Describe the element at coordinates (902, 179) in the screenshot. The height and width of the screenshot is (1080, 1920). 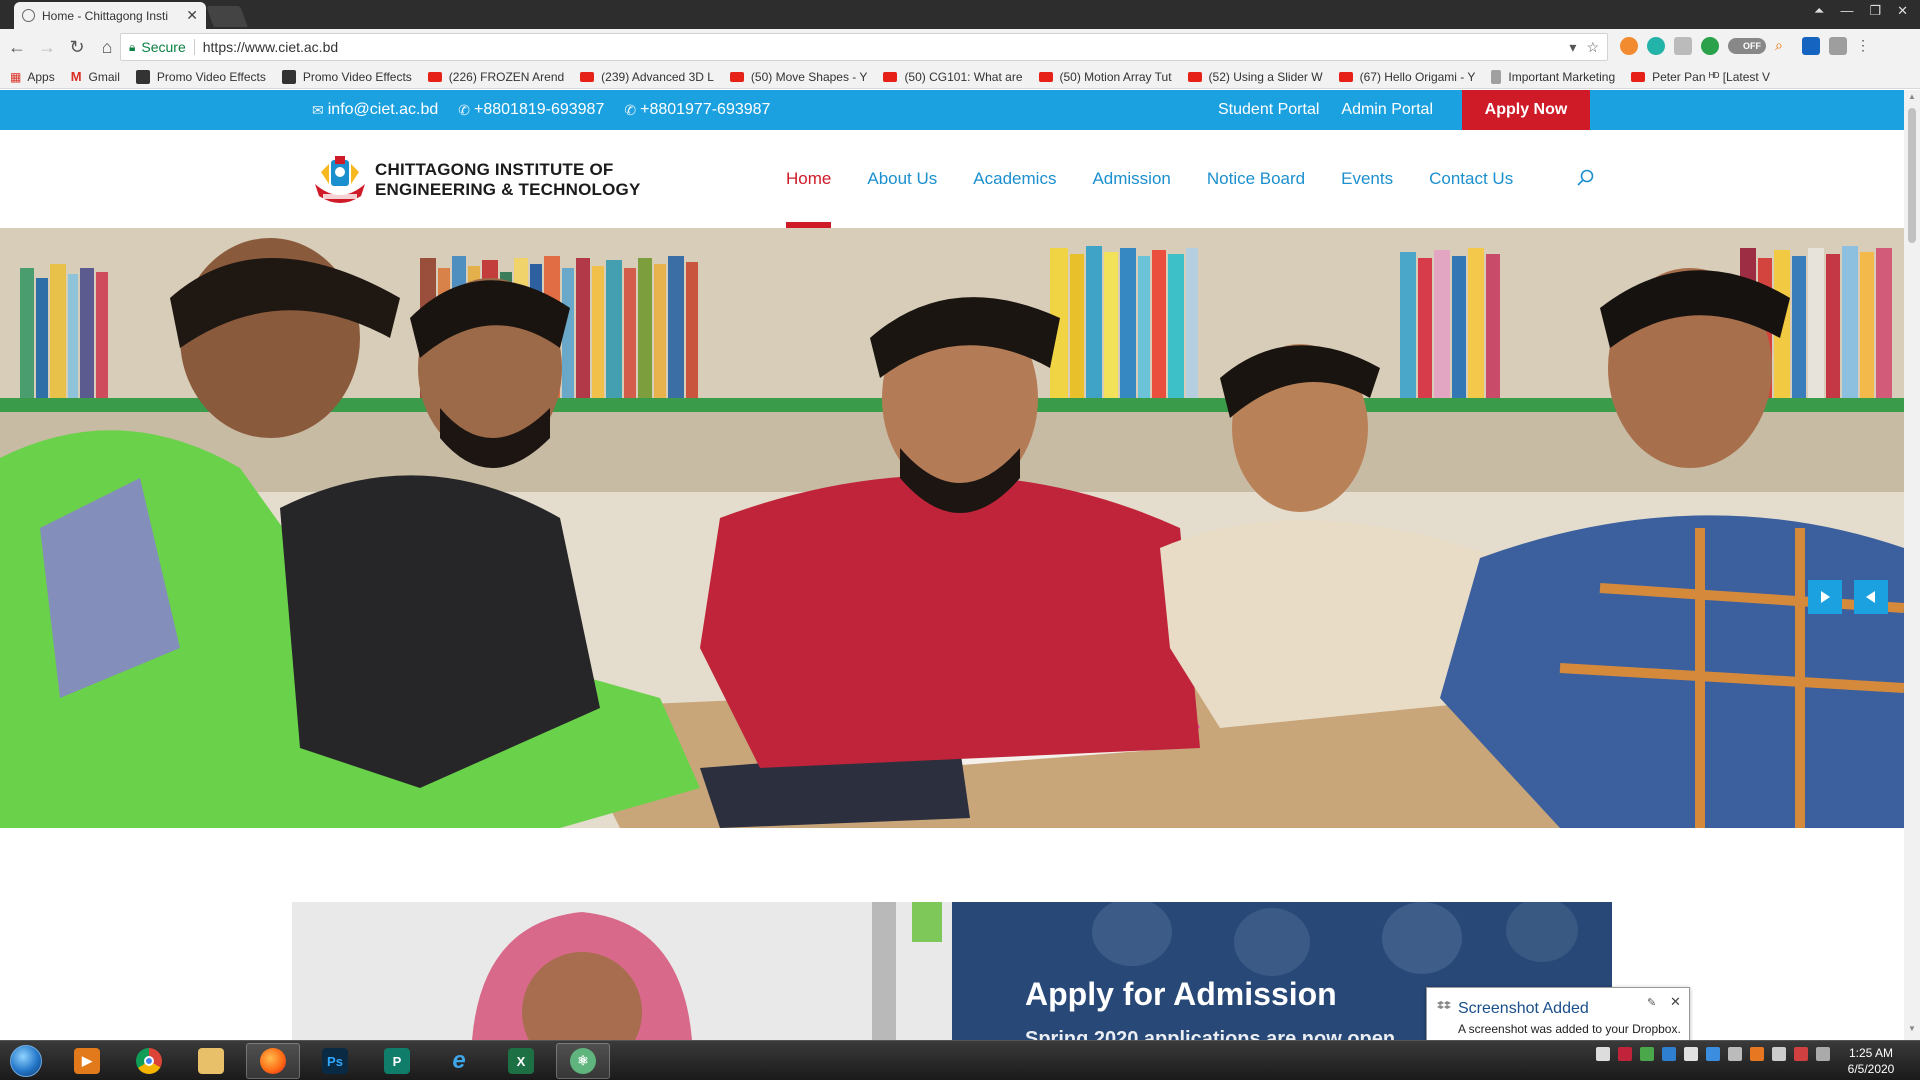
I see `nav-about-us: About Us` at that location.